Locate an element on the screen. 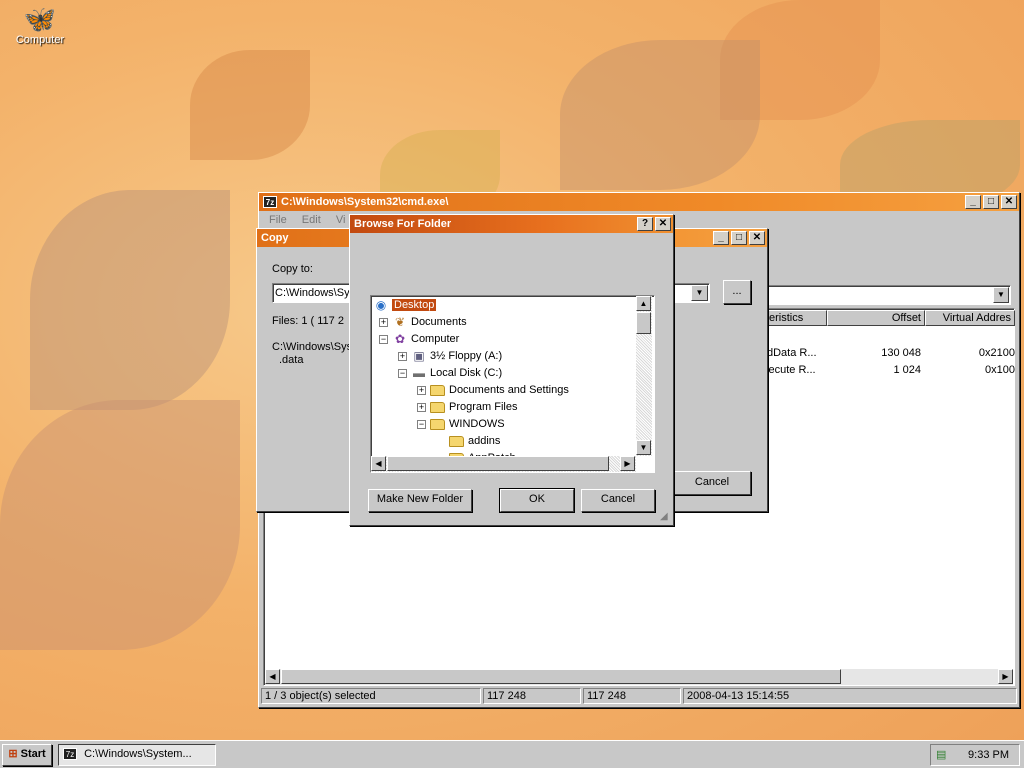  ok-button: OK is located at coordinates (537, 500).